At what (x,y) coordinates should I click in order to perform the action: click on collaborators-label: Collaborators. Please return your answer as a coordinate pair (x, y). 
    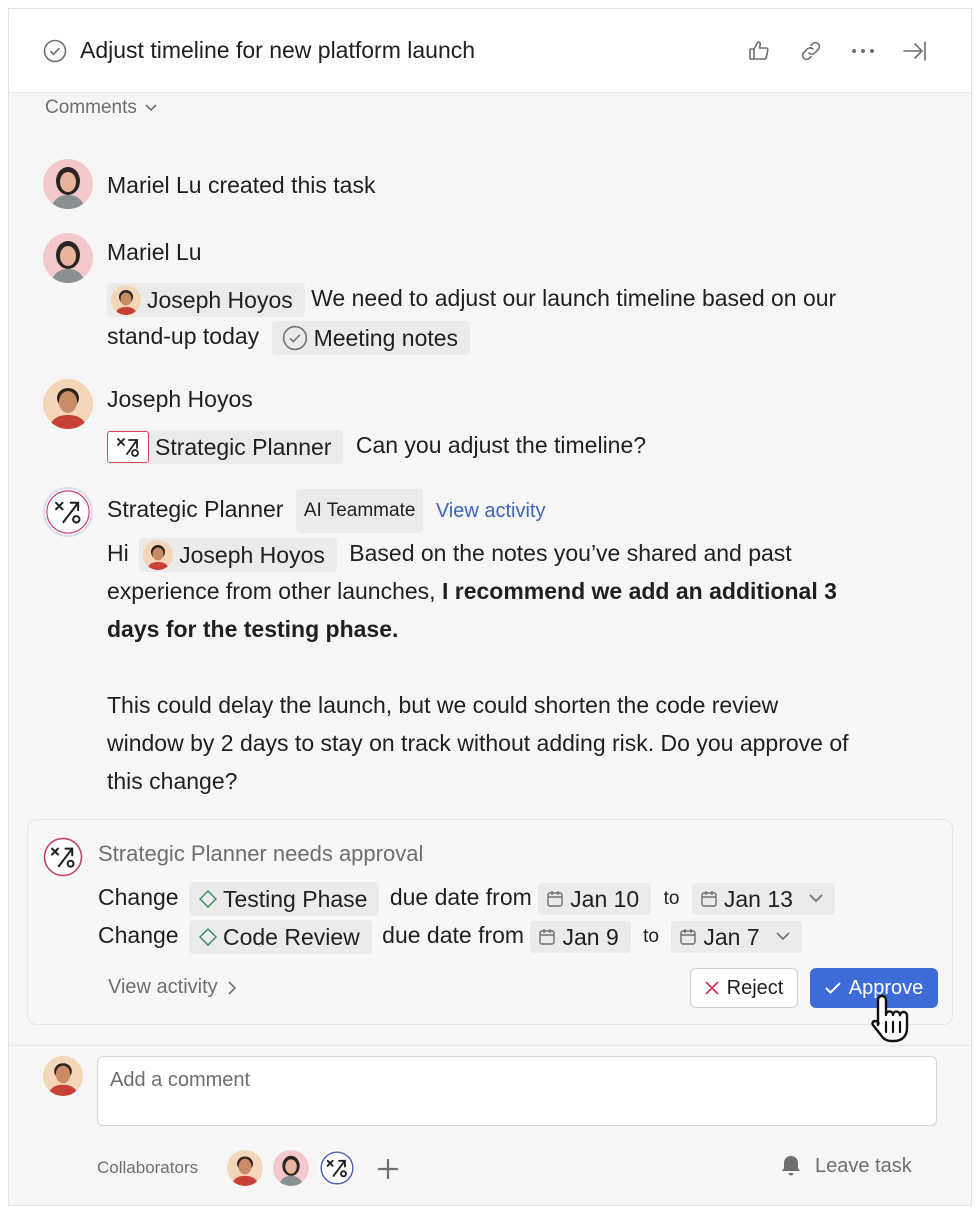
    Looking at the image, I should click on (148, 1167).